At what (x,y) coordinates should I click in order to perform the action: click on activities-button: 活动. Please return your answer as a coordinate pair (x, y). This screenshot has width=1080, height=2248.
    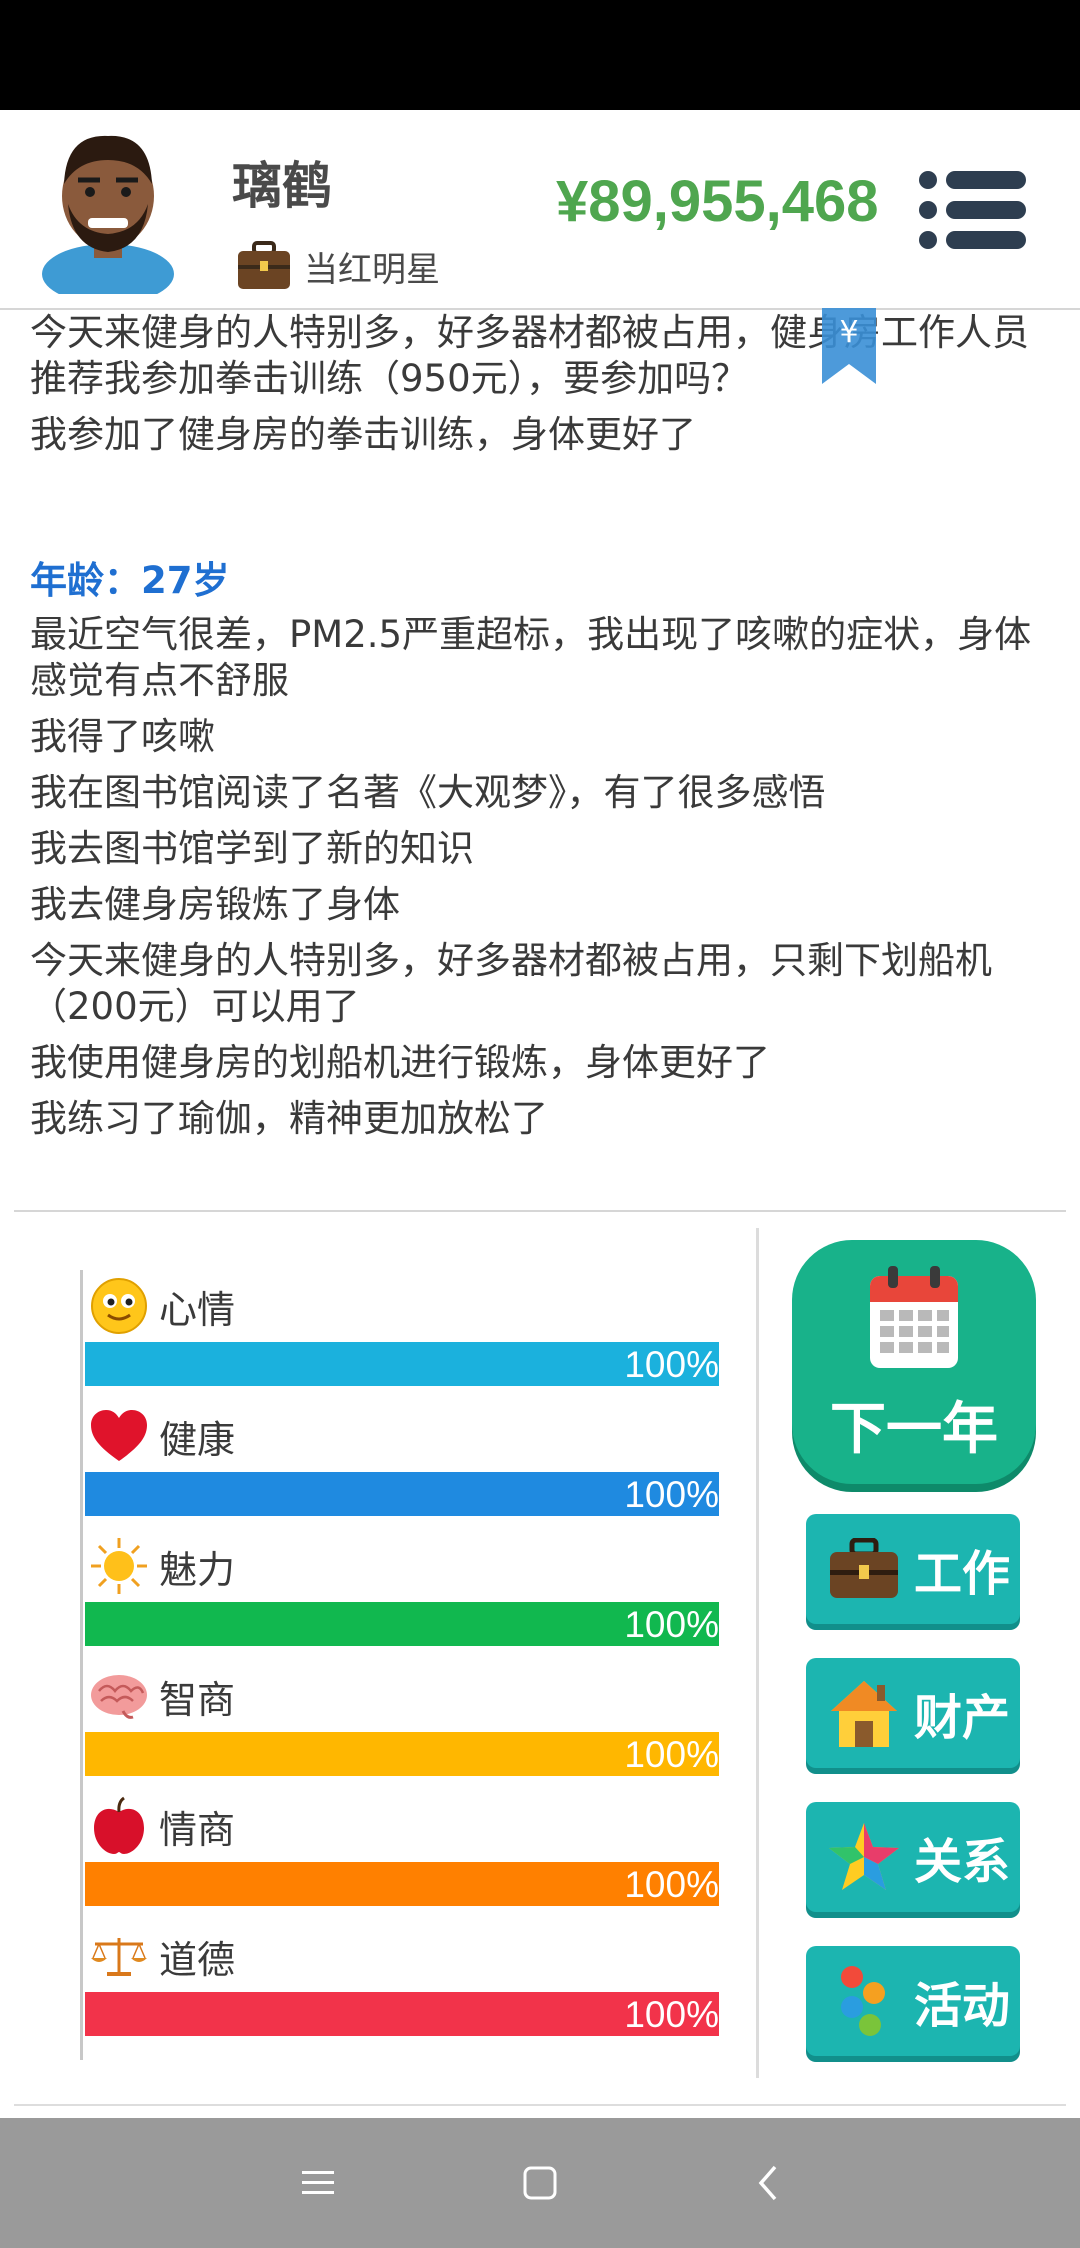
    Looking at the image, I should click on (913, 2001).